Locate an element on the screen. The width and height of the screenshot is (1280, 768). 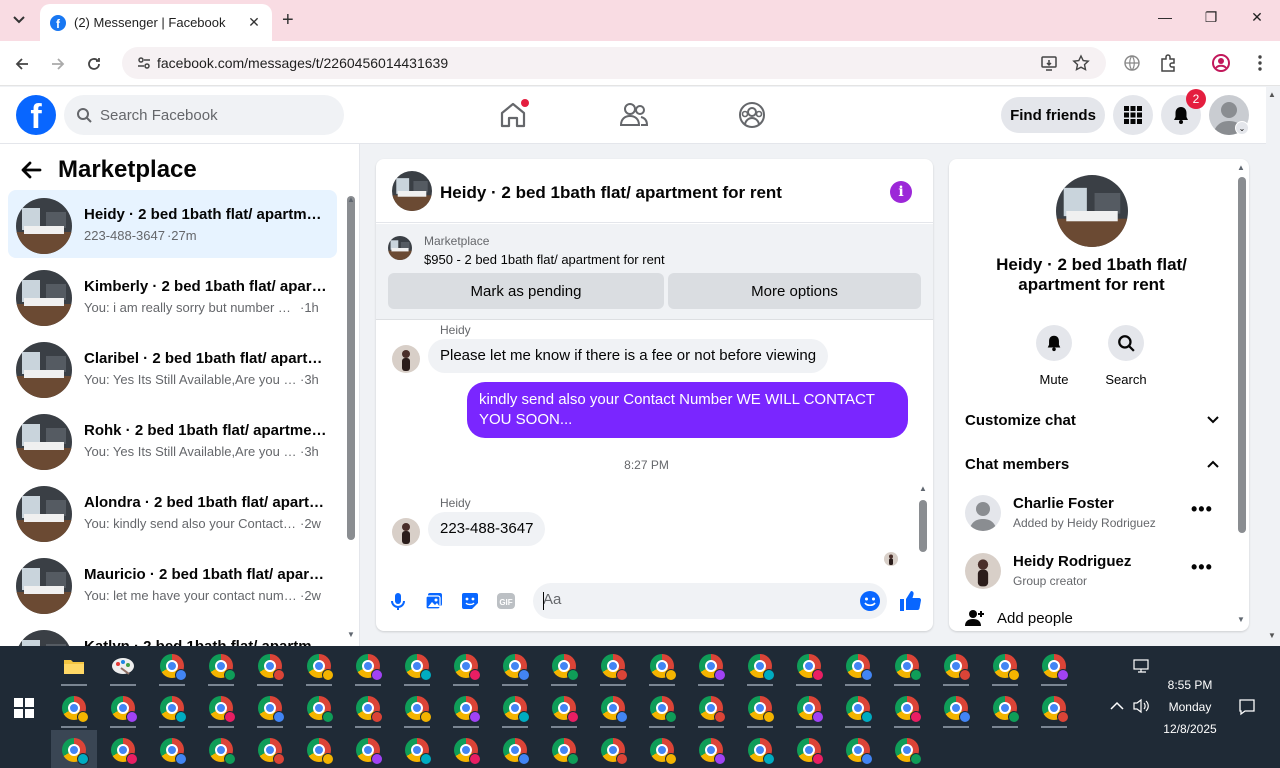
clock-date: 12/8/2025 is located at coordinates (1190, 729).